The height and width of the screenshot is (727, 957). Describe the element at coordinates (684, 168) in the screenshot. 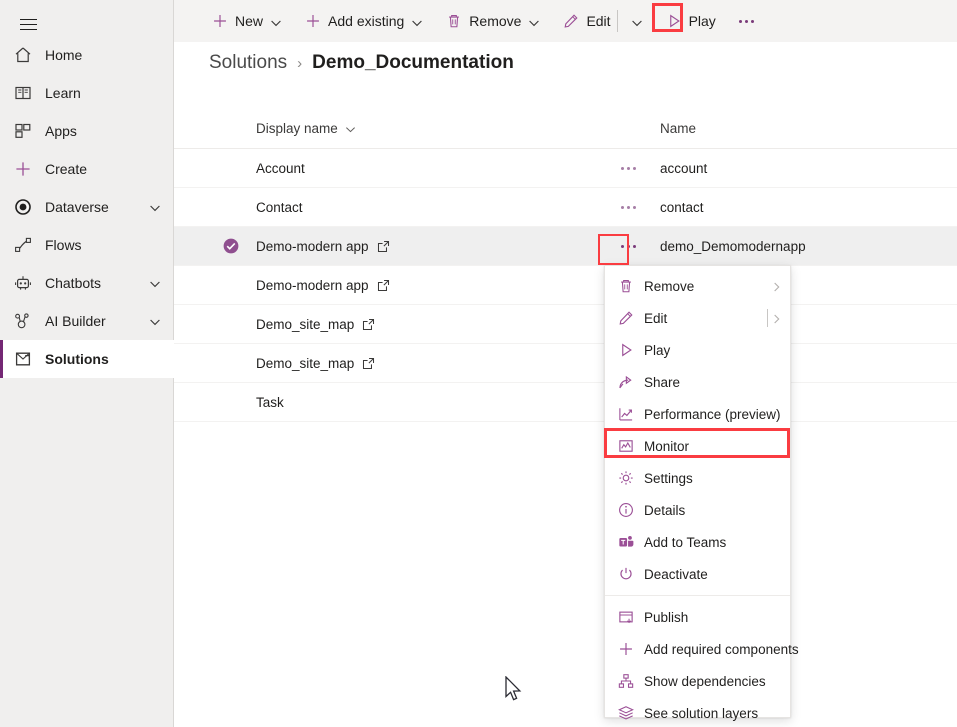

I see `cell-name-text: account` at that location.